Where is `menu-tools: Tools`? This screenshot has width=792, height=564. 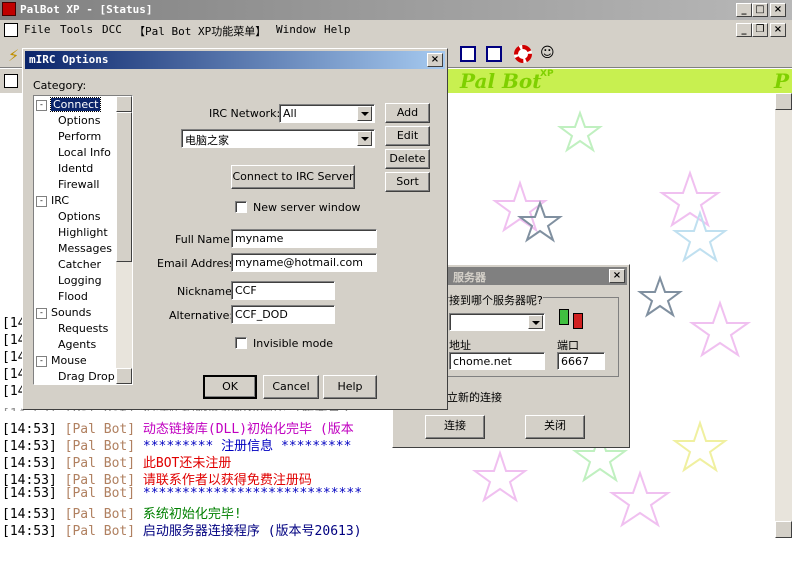 menu-tools: Tools is located at coordinates (76, 29).